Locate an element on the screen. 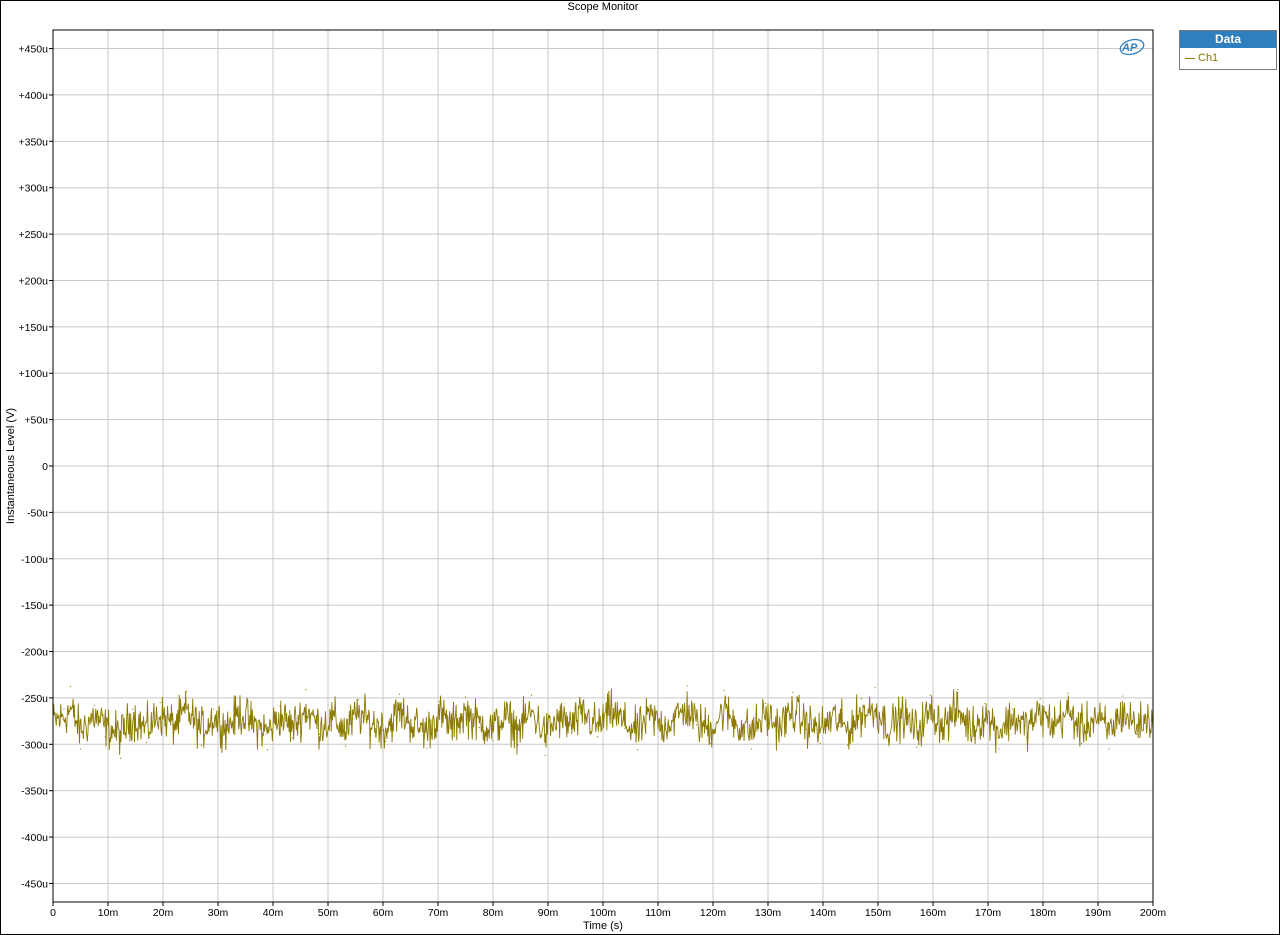  legend: Data Ch1 is located at coordinates (1228, 50).